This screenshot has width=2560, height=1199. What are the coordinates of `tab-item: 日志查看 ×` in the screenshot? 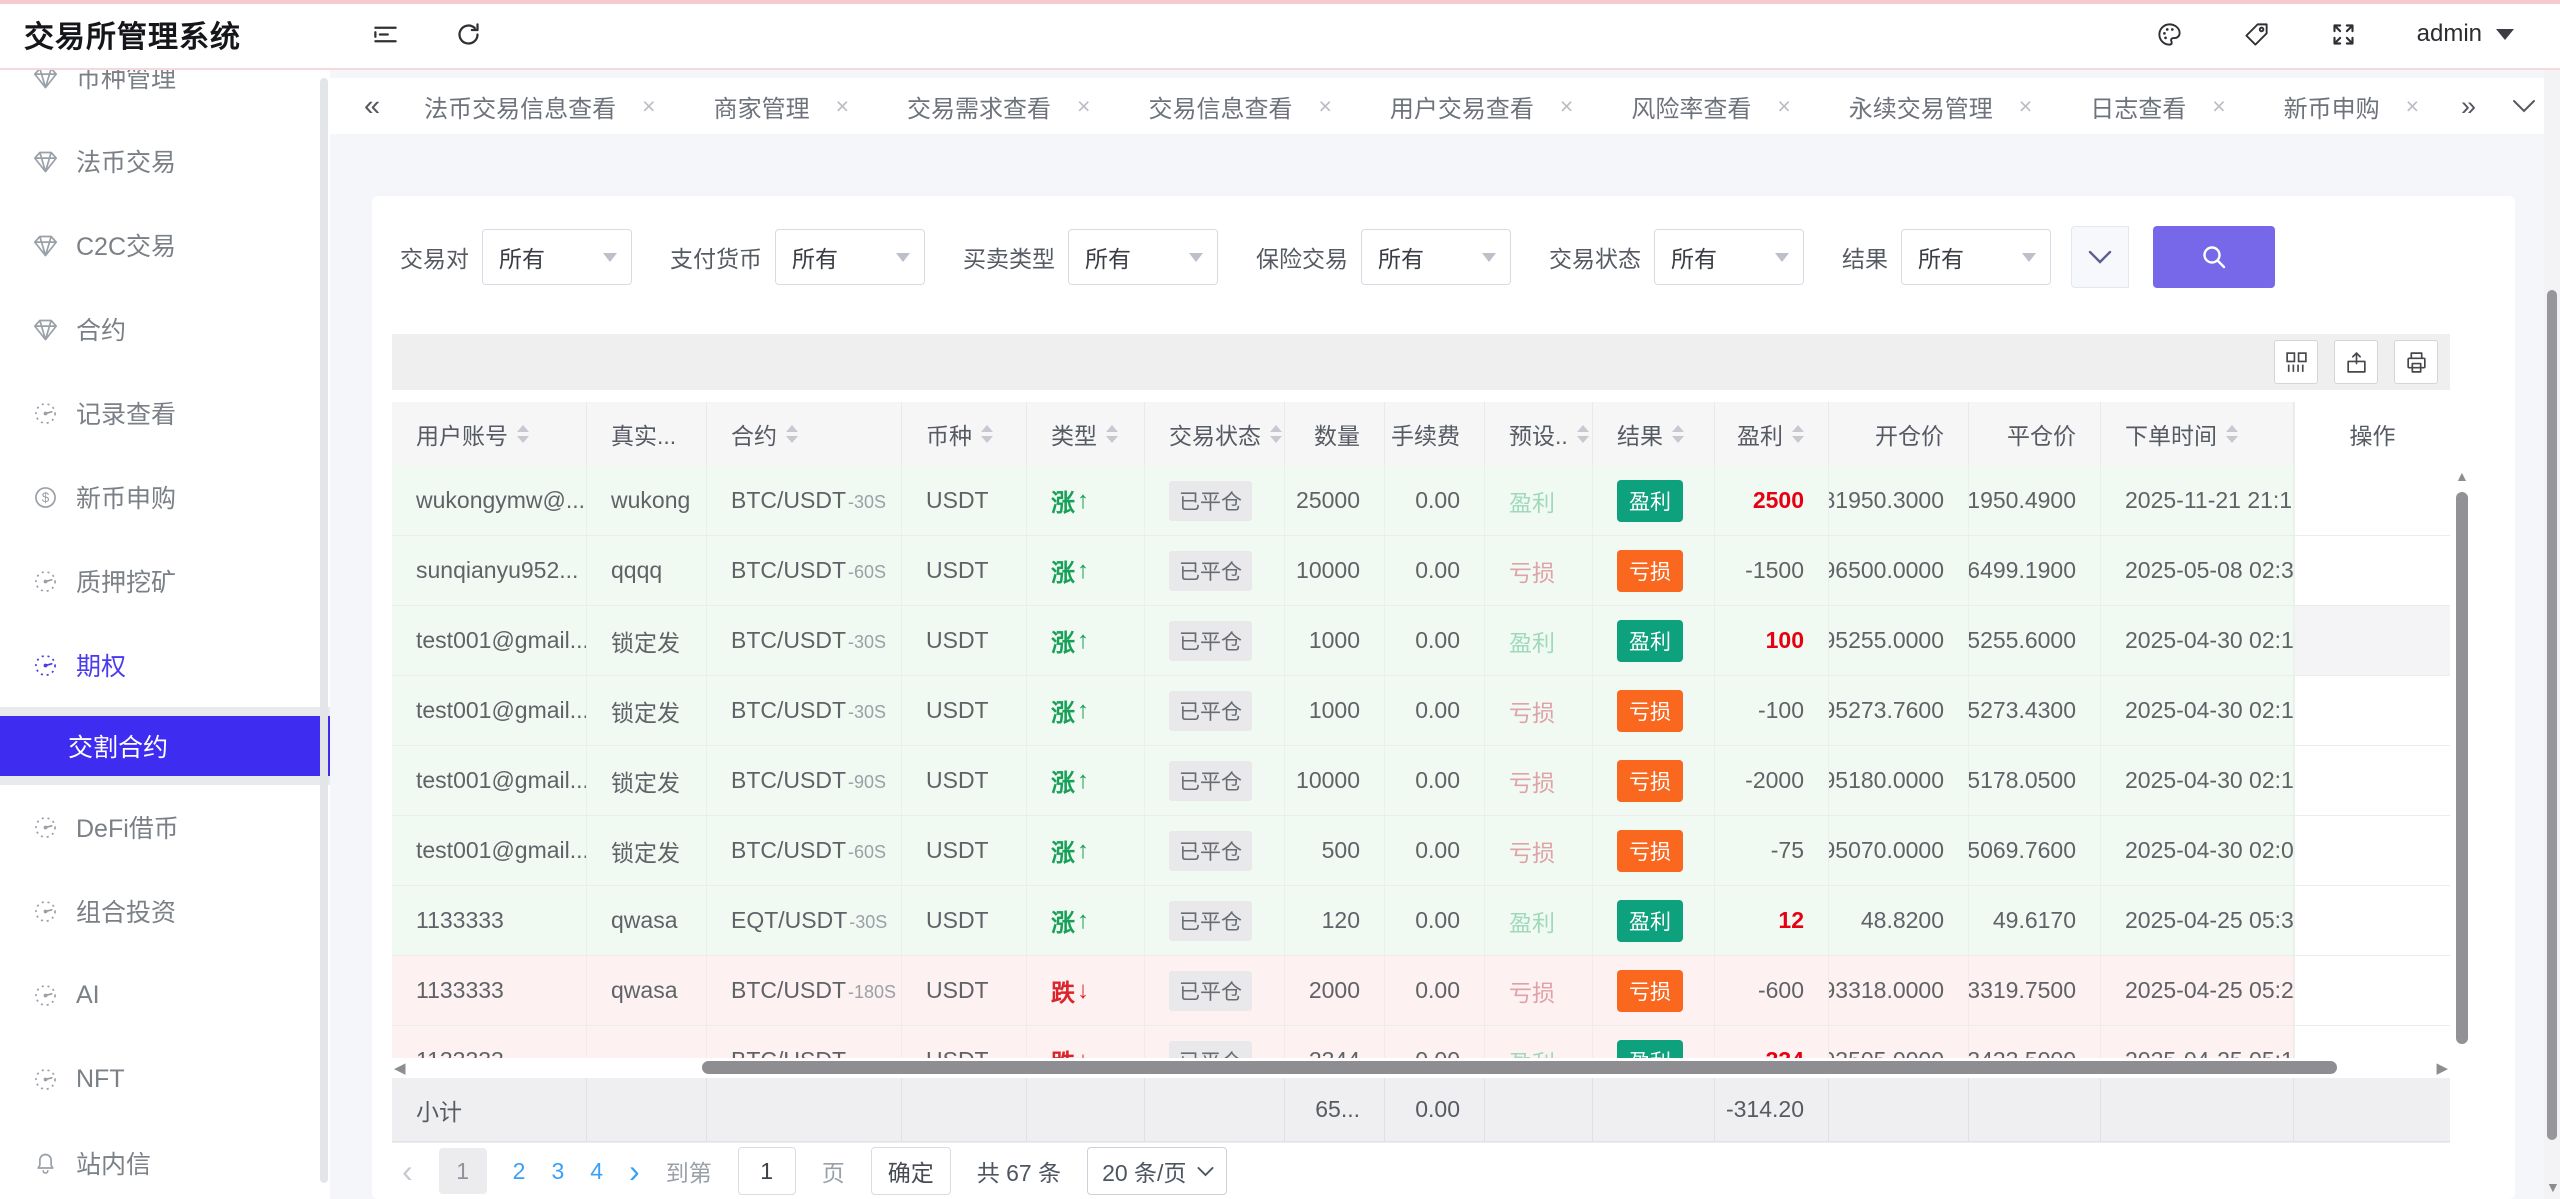 It's located at (2157, 106).